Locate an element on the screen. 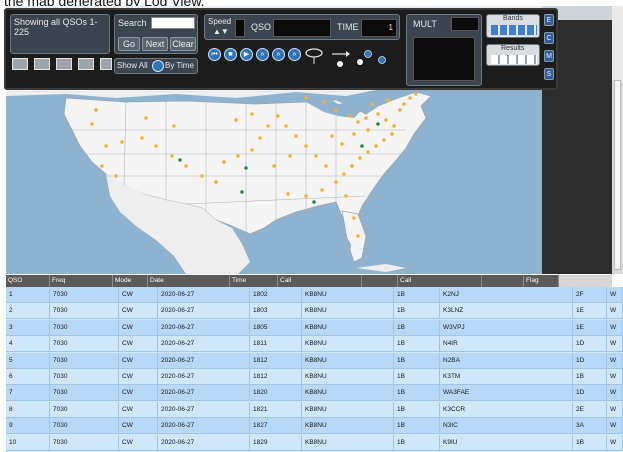 Image resolution: width=623 pixels, height=452 pixels. table-cell: K2NJ is located at coordinates (506, 295).